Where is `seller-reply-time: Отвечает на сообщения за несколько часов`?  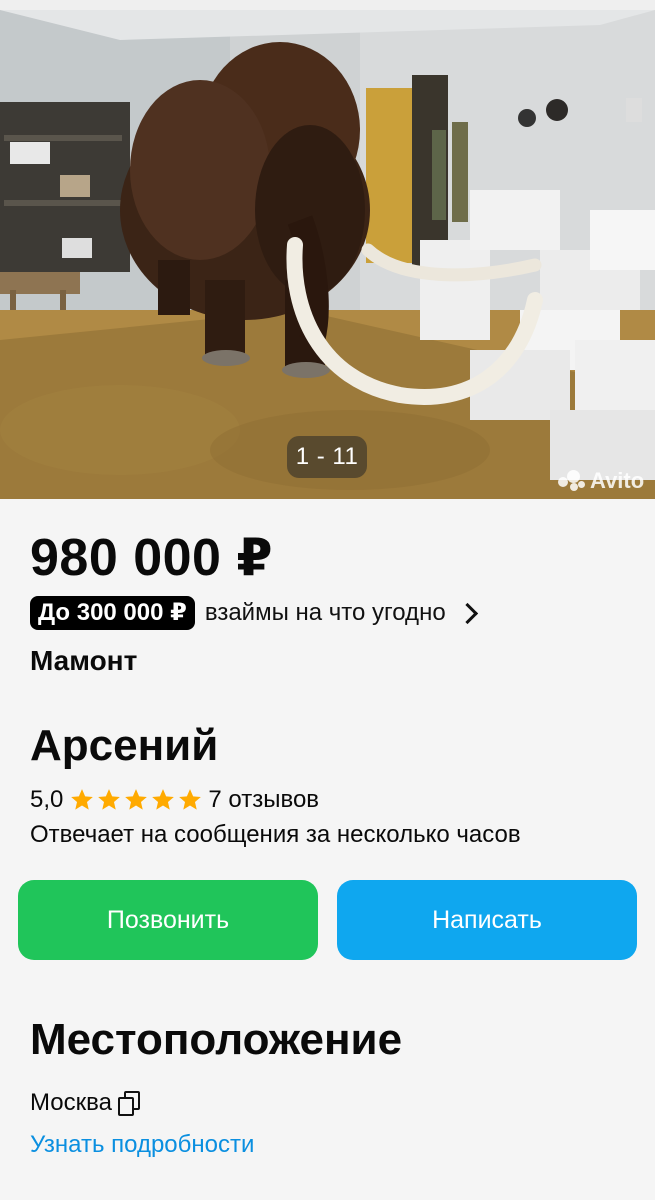 seller-reply-time: Отвечает на сообщения за несколько часов is located at coordinates (275, 834).